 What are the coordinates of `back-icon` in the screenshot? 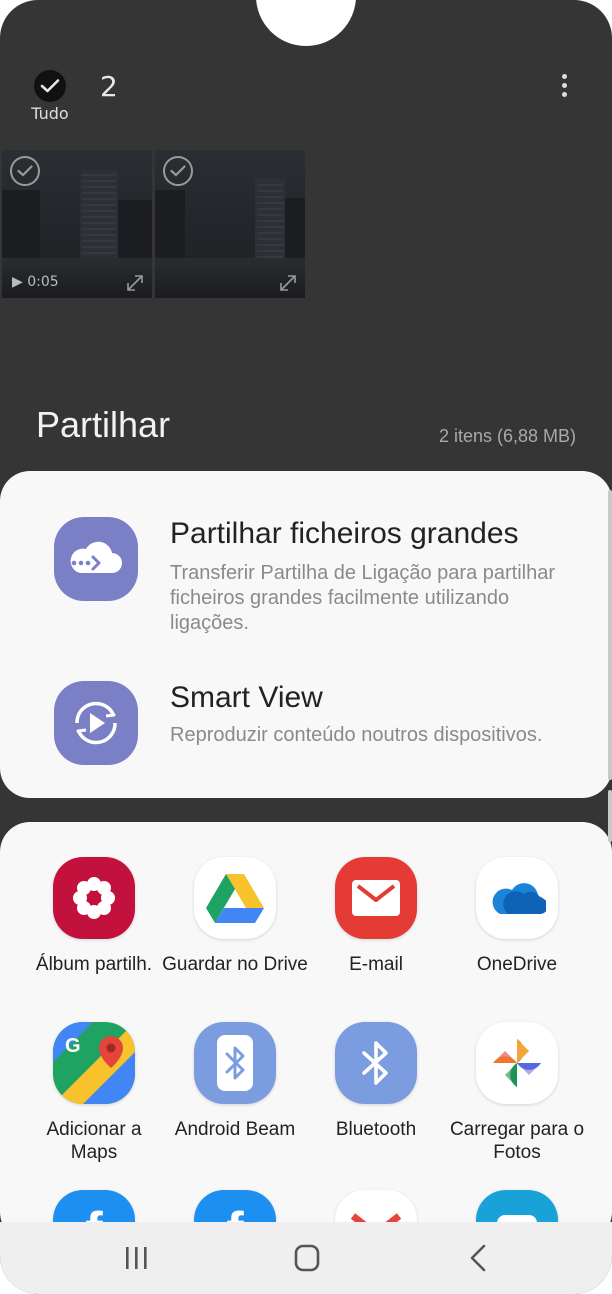 It's located at (478, 1258).